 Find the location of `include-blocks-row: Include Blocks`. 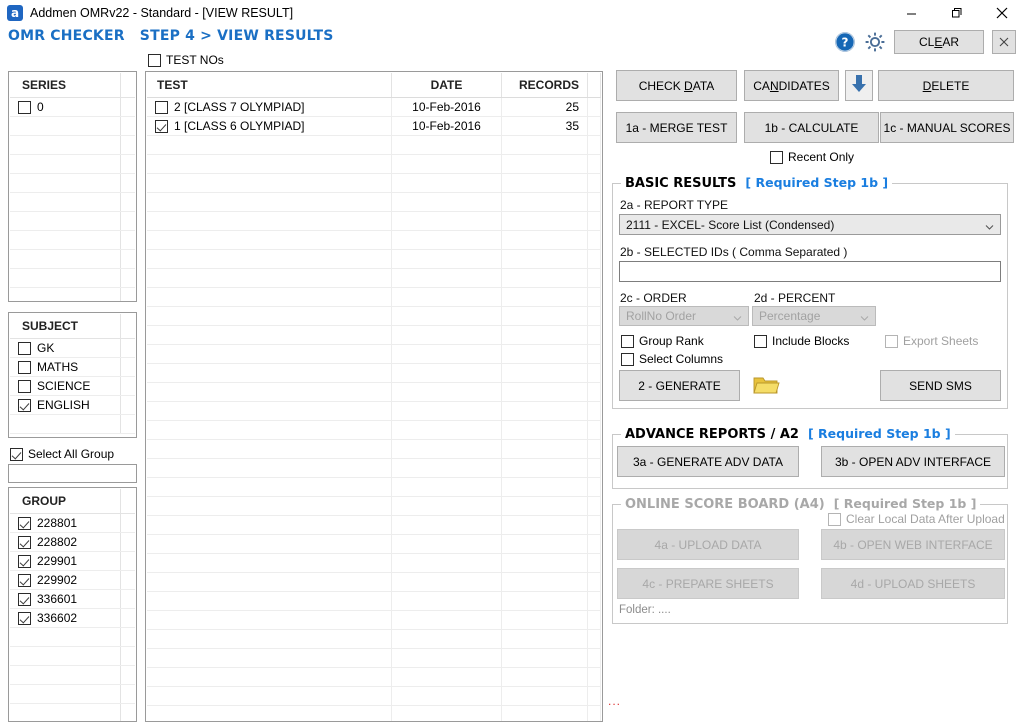

include-blocks-row: Include Blocks is located at coordinates (801, 341).